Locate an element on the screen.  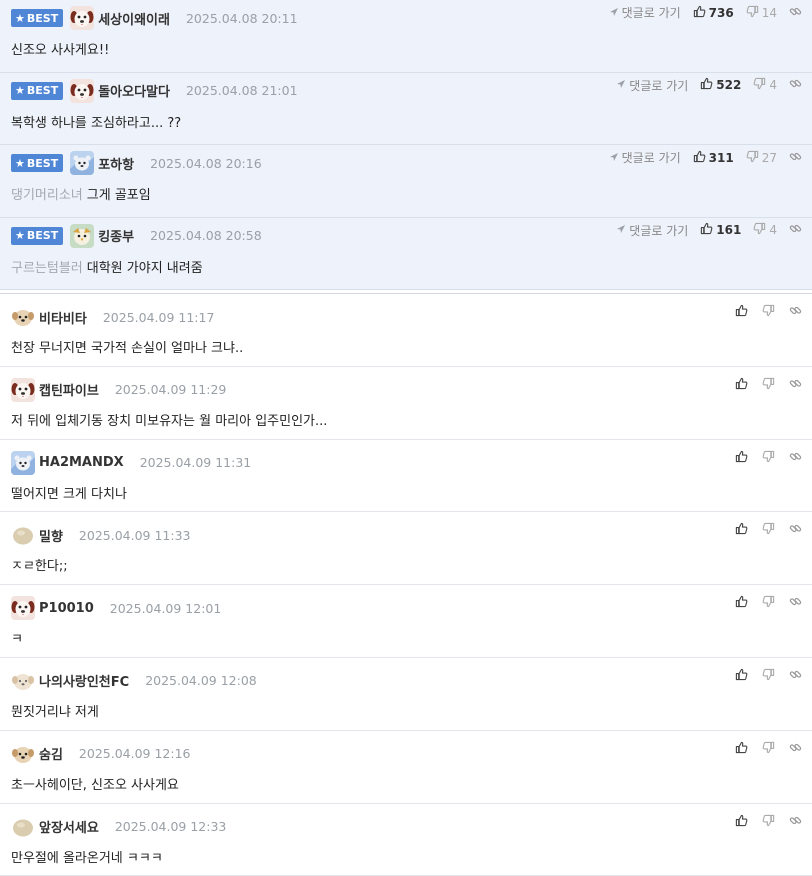
comment-header: 숨김 2025.04.09 12:16 is located at coordinates (411, 753).